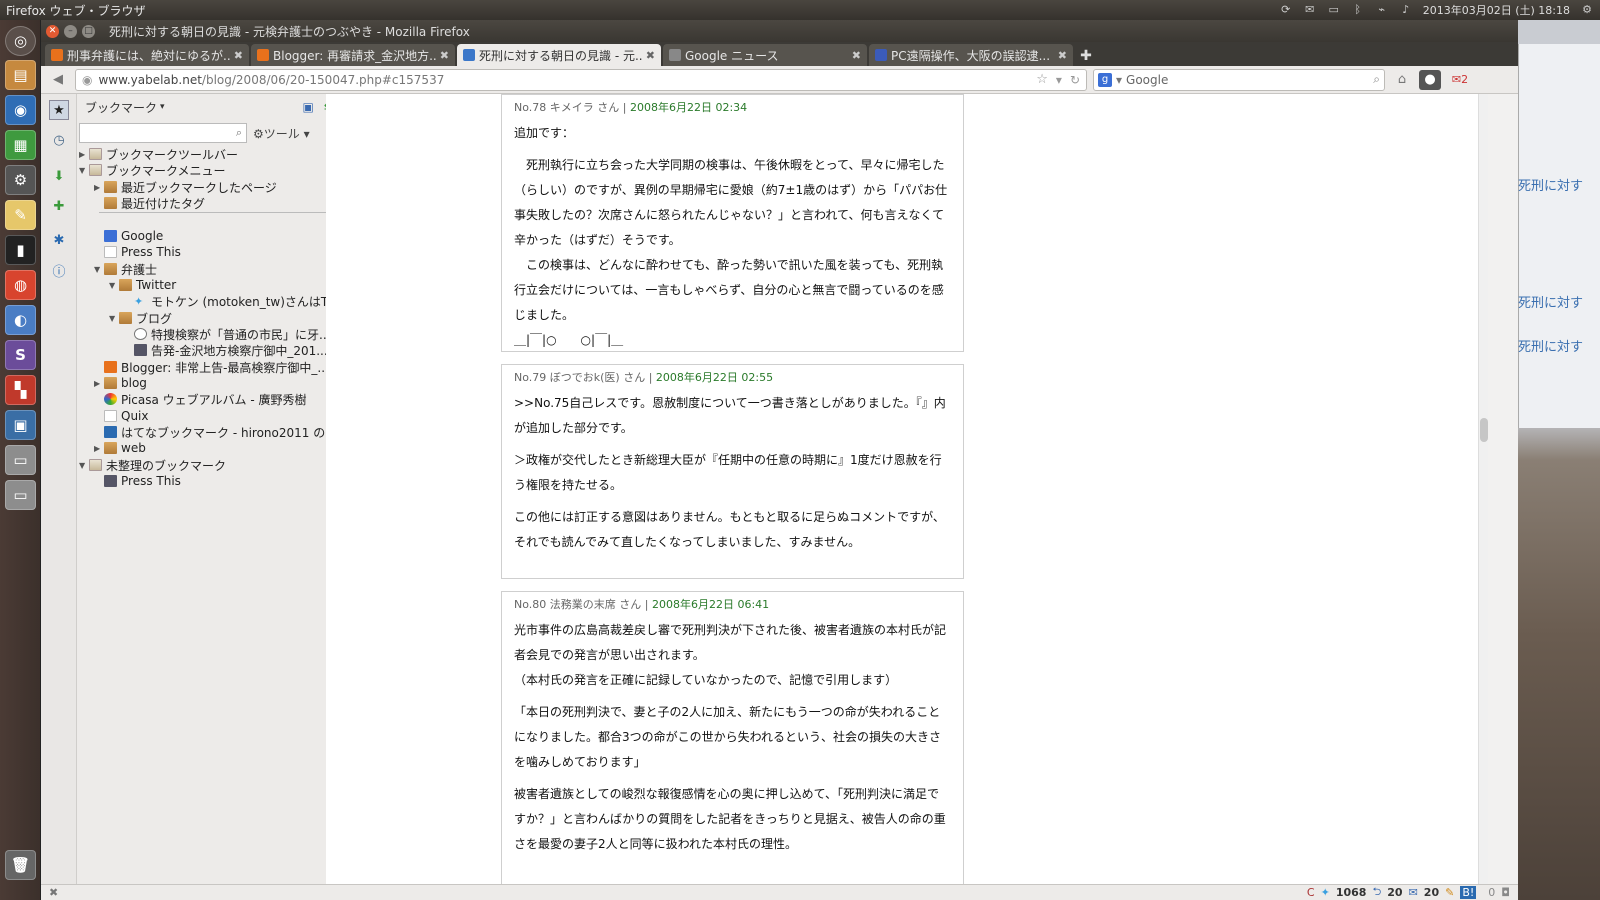 This screenshot has height=900, width=1600. Describe the element at coordinates (20, 285) in the screenshot. I see `chrome-icon: ◍` at that location.